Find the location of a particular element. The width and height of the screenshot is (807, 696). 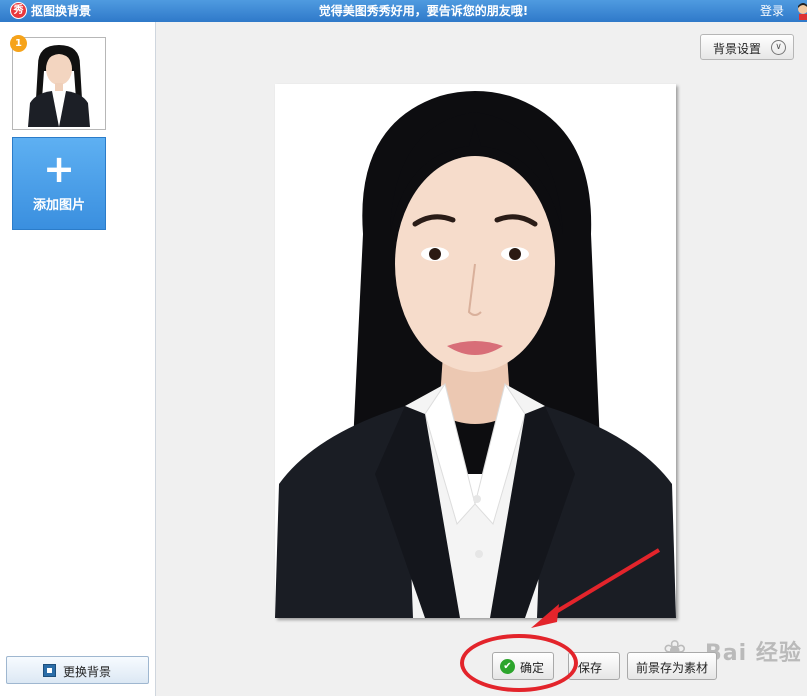

background-settings-label: 背景设置 is located at coordinates (737, 49).